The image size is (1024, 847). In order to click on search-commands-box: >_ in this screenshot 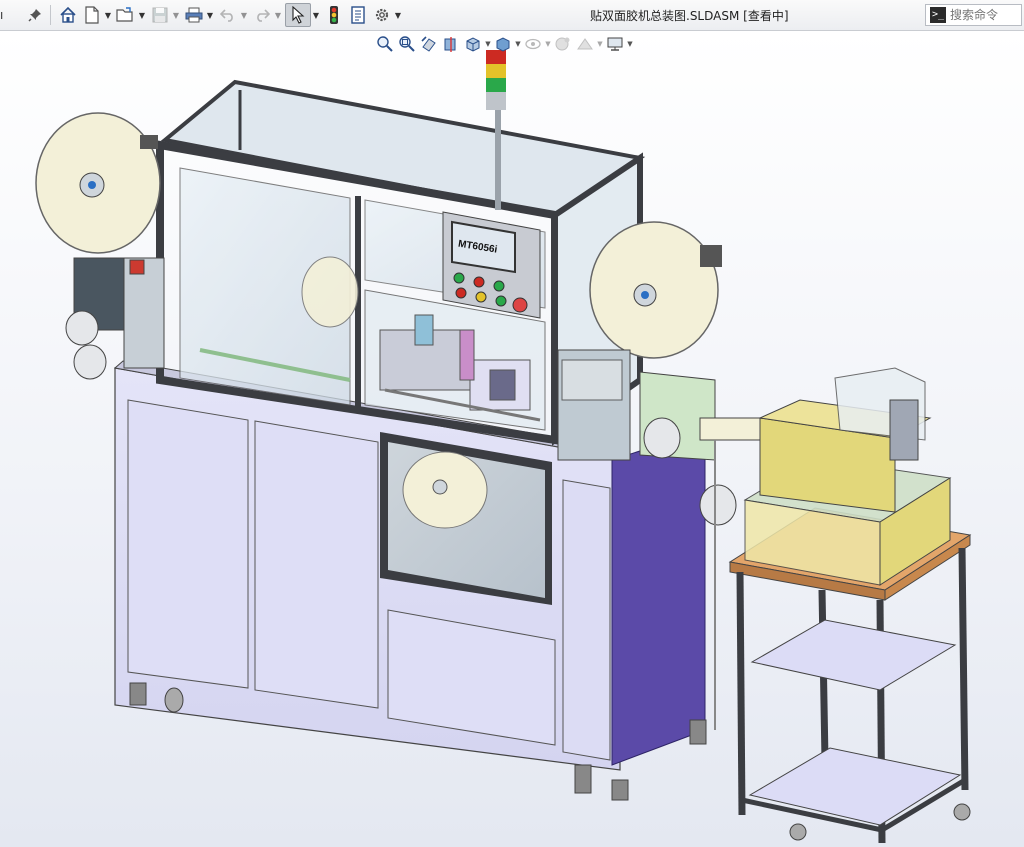, I will do `click(973, 15)`.